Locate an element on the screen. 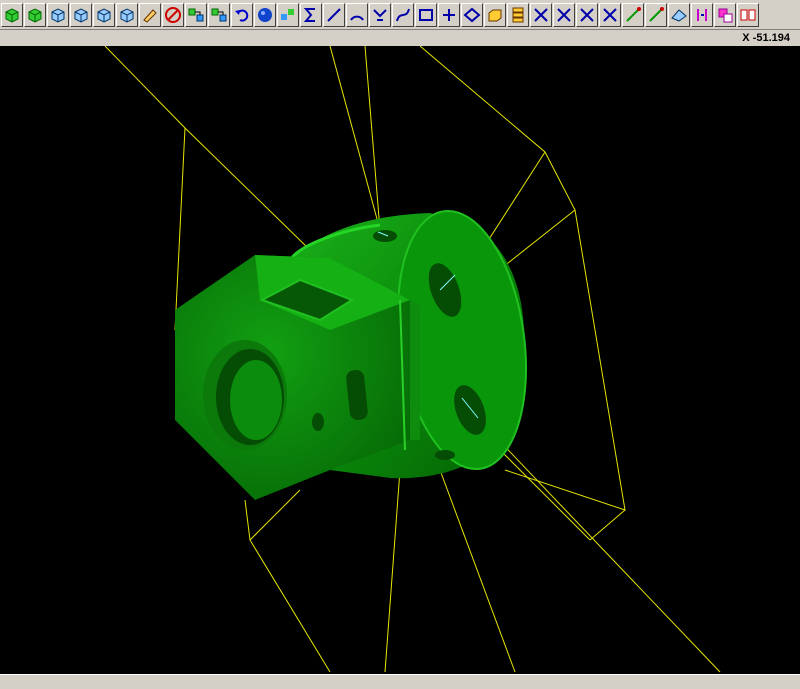 This screenshot has width=800, height=689. status-bar is located at coordinates (400, 681).